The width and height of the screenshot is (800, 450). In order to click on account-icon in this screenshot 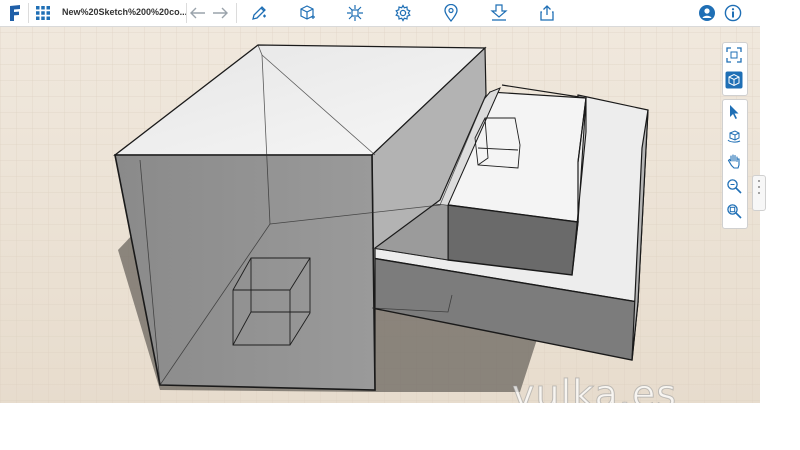, I will do `click(707, 13)`.